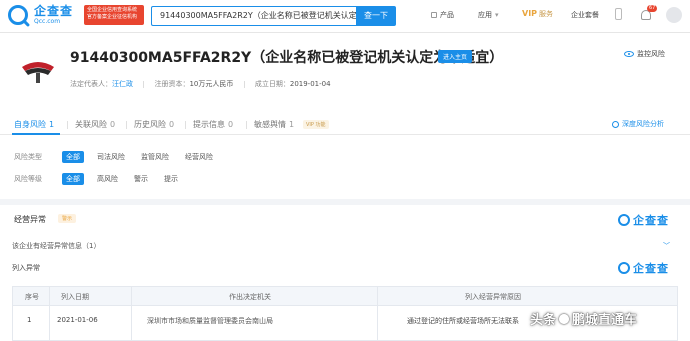 Image resolution: width=690 pixels, height=341 pixels. I want to click on warning-tag: 警示, so click(67, 218).